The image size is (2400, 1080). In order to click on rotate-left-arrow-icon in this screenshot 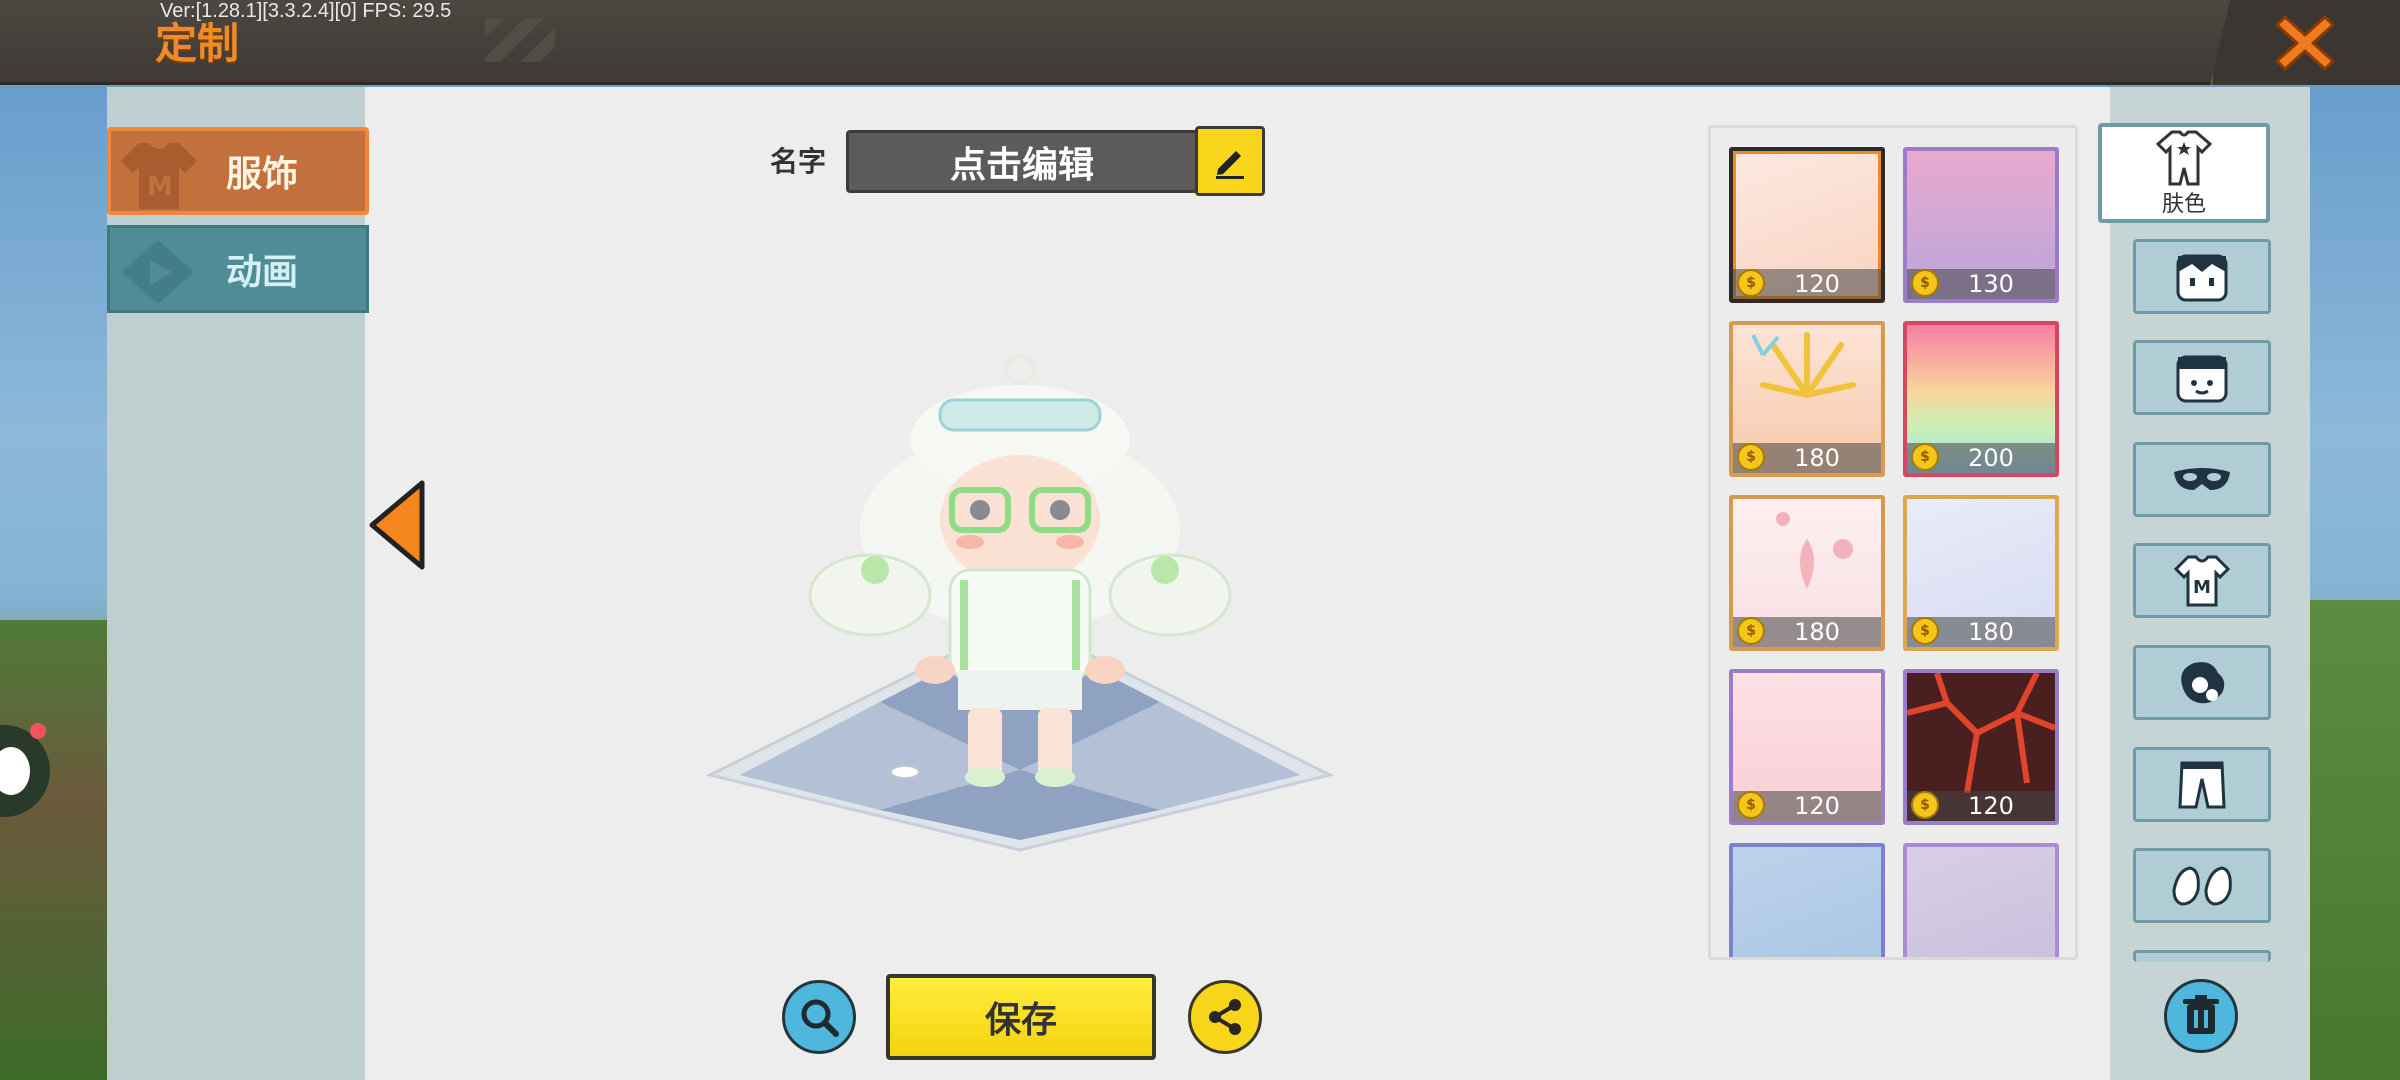, I will do `click(397, 525)`.